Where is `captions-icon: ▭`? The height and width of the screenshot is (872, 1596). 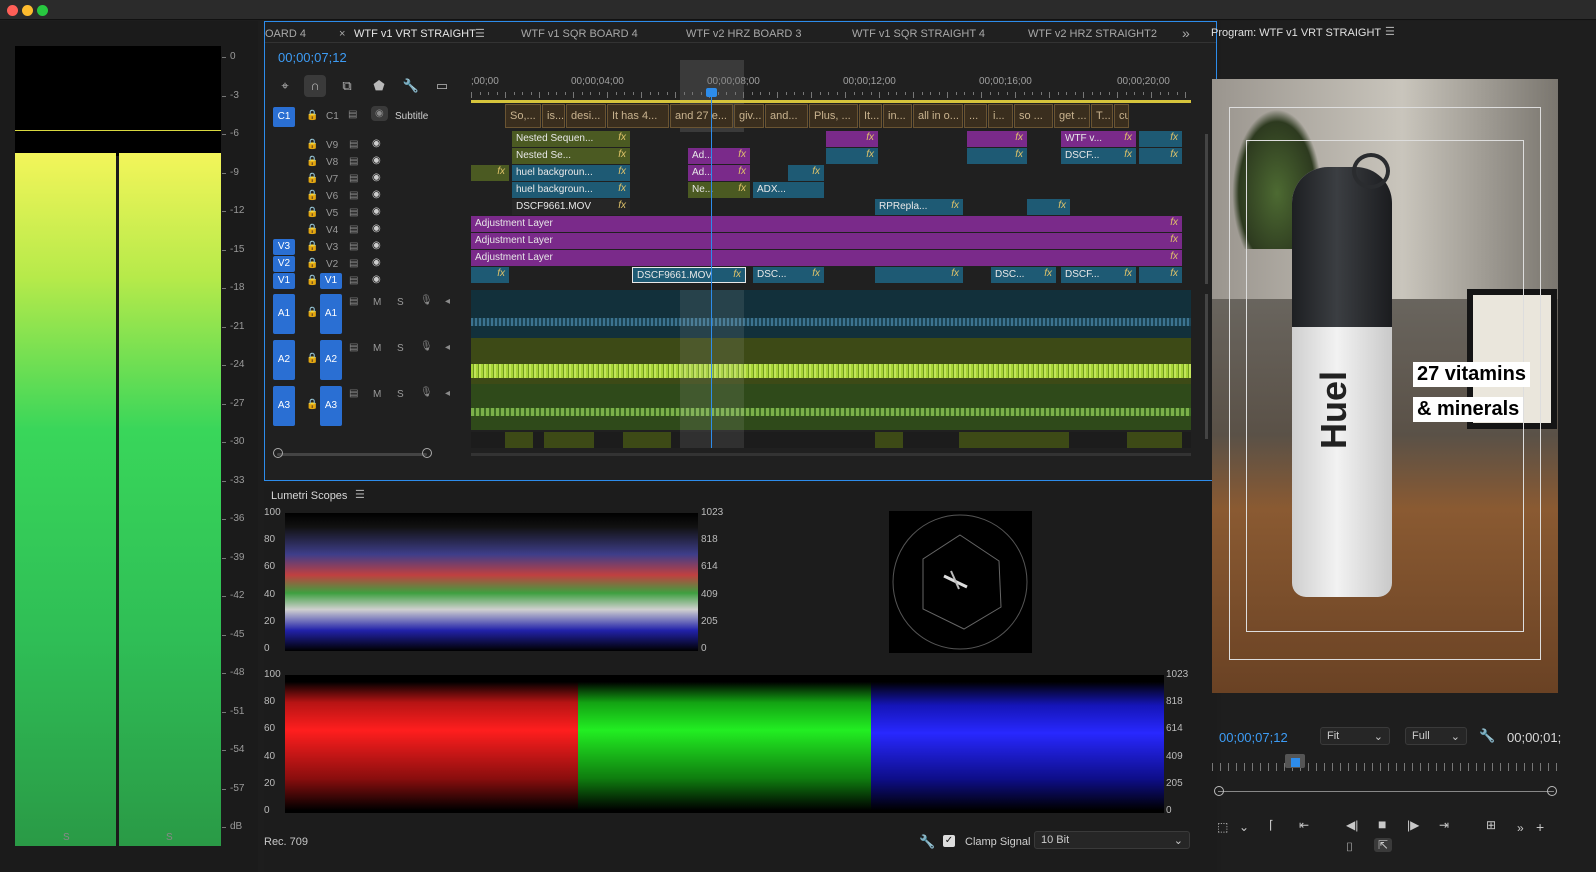
captions-icon: ▭ is located at coordinates (442, 86).